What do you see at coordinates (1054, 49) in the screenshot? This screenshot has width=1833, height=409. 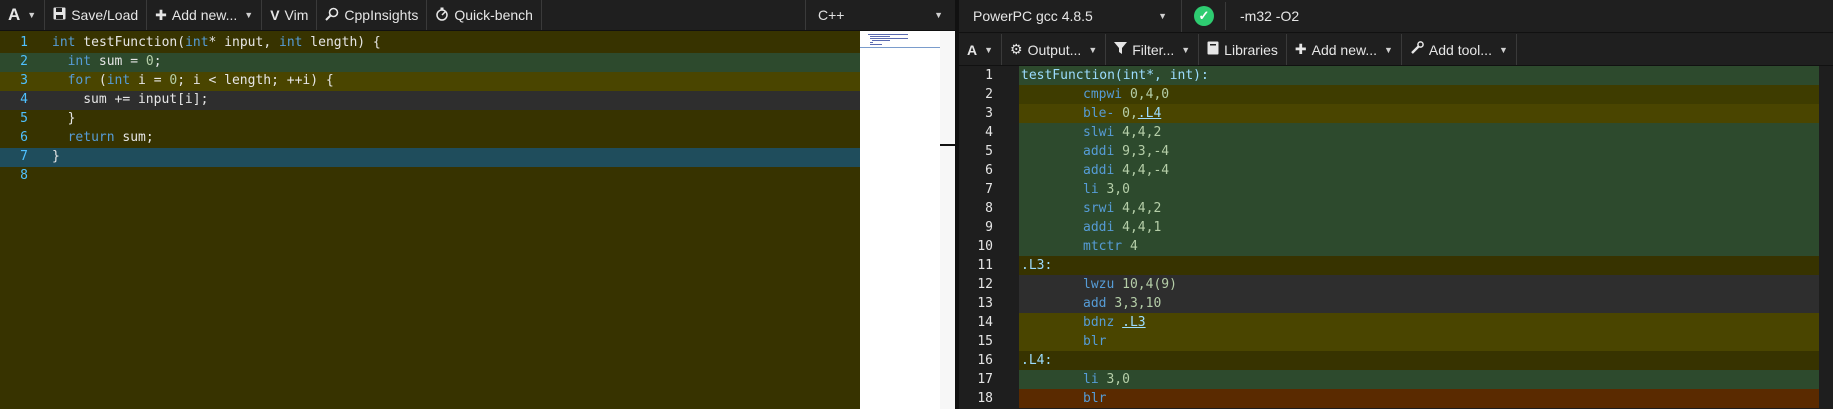 I see `output-options-button: ⚙ Output... ▼` at bounding box center [1054, 49].